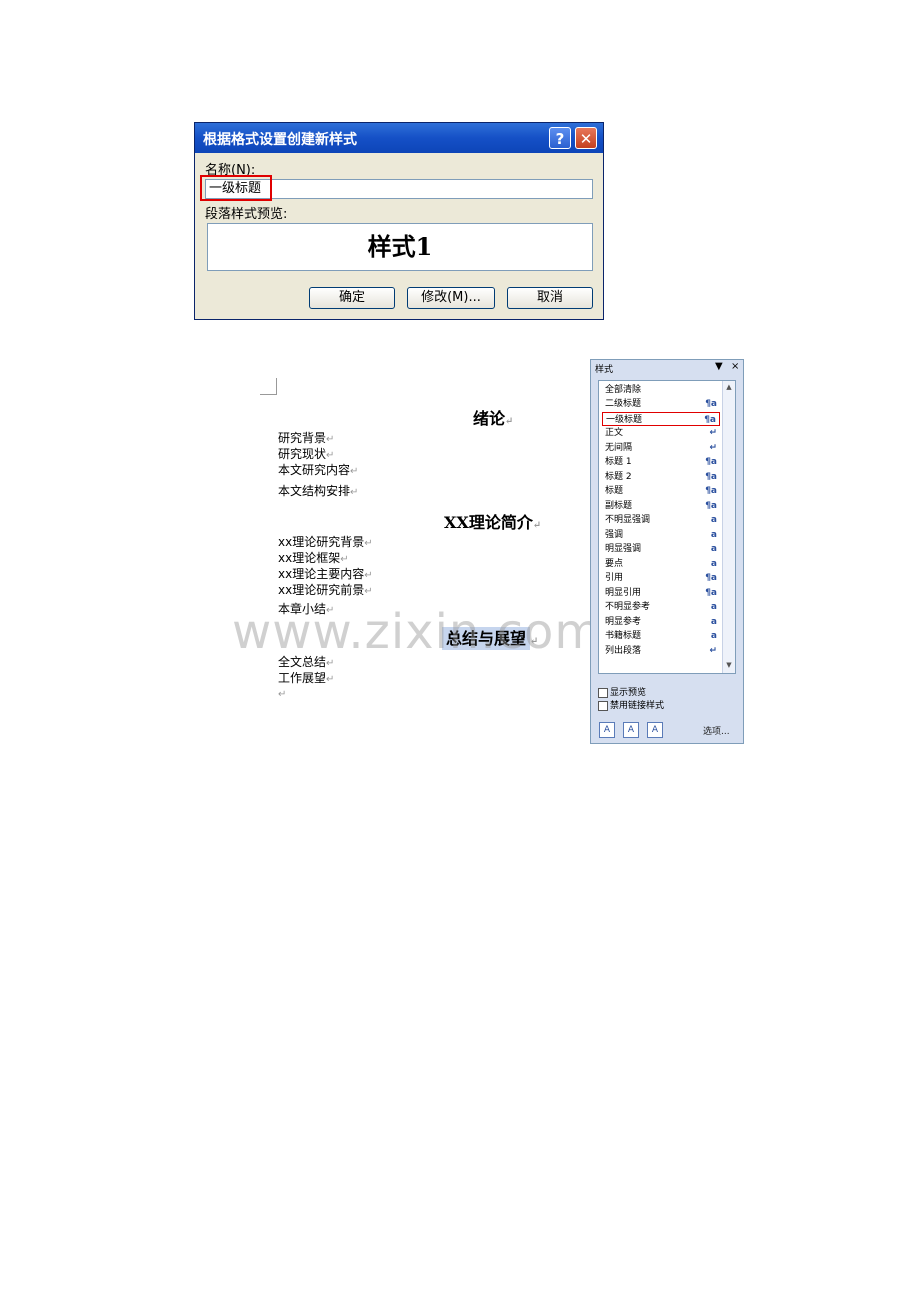  I want to click on help-button: ?, so click(560, 138).